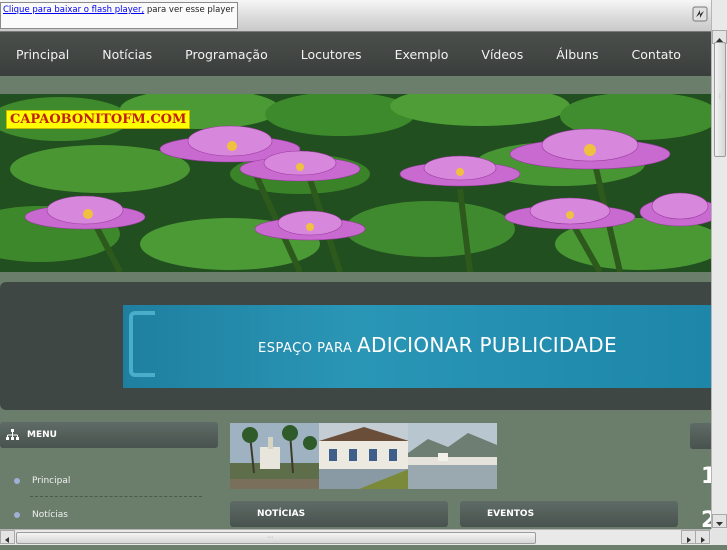 This screenshot has height=550, width=727. What do you see at coordinates (331, 54) in the screenshot?
I see `nav-item-locutores: Locutores` at bounding box center [331, 54].